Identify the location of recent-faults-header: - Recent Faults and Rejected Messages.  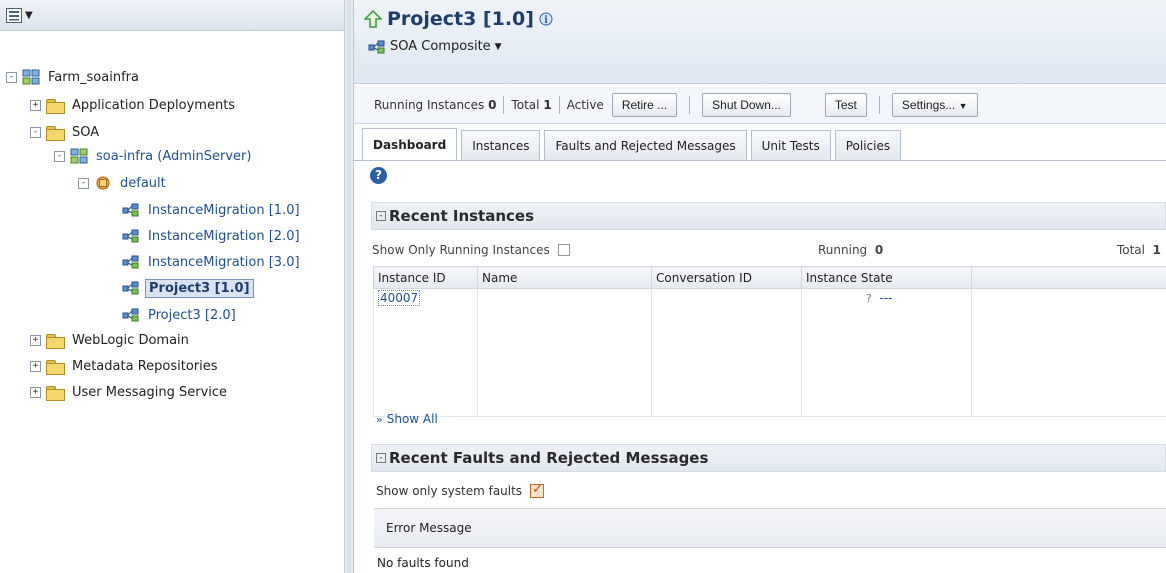
(768, 458).